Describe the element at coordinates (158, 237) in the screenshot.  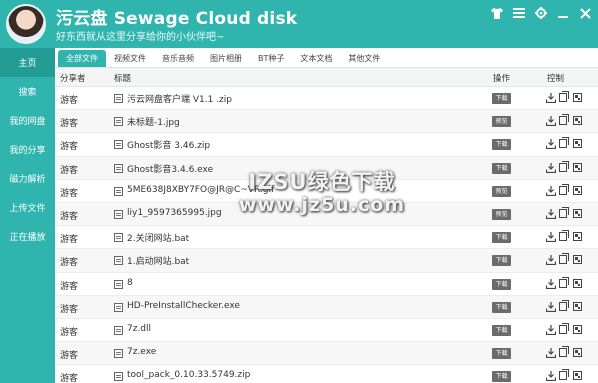
I see `row-file-name: 2.关闭网站.bat` at that location.